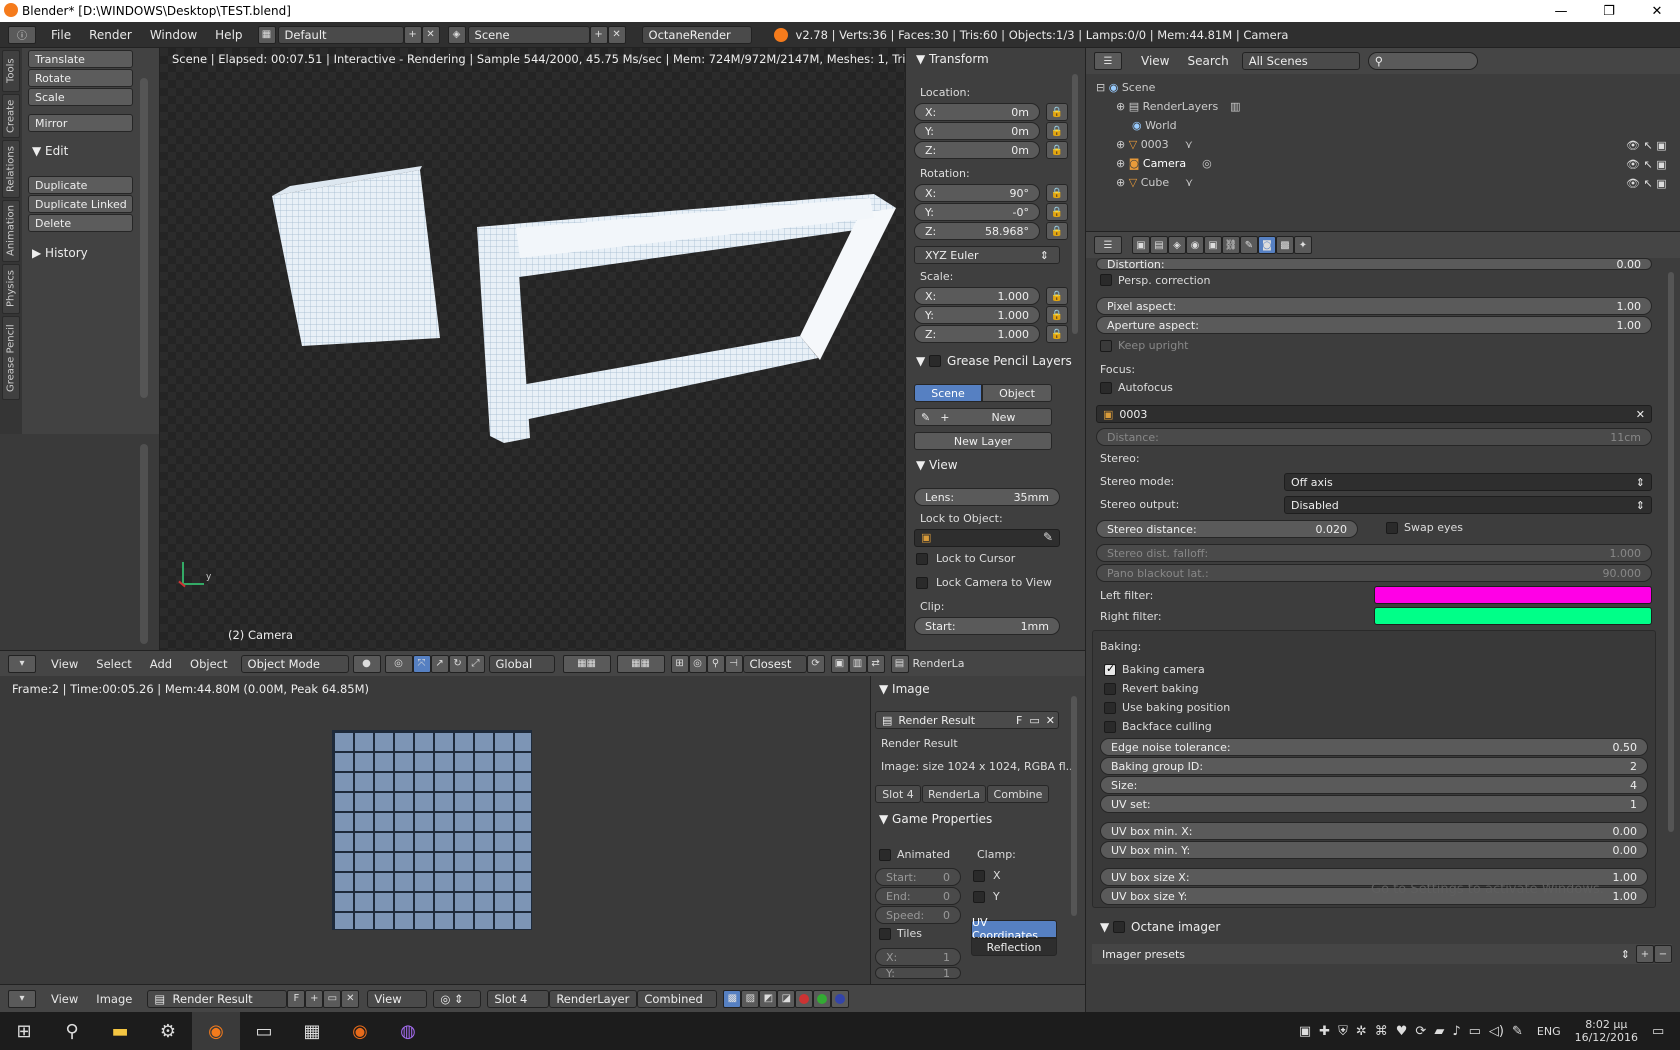 This screenshot has width=1680, height=1050. What do you see at coordinates (1374, 437) in the screenshot?
I see `focus-distance-field: Distance: 11cm` at bounding box center [1374, 437].